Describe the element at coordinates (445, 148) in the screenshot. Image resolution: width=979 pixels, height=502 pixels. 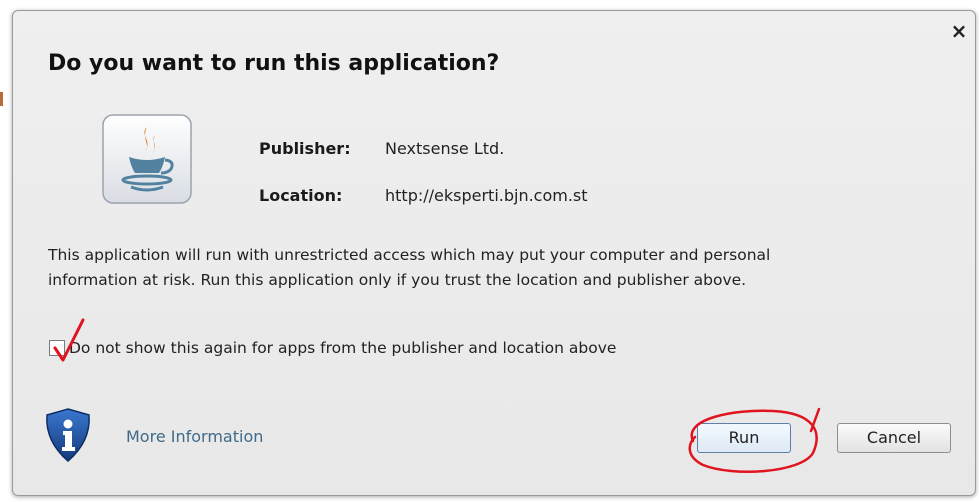
I see `publisher-value: Nextsense Ltd.` at that location.